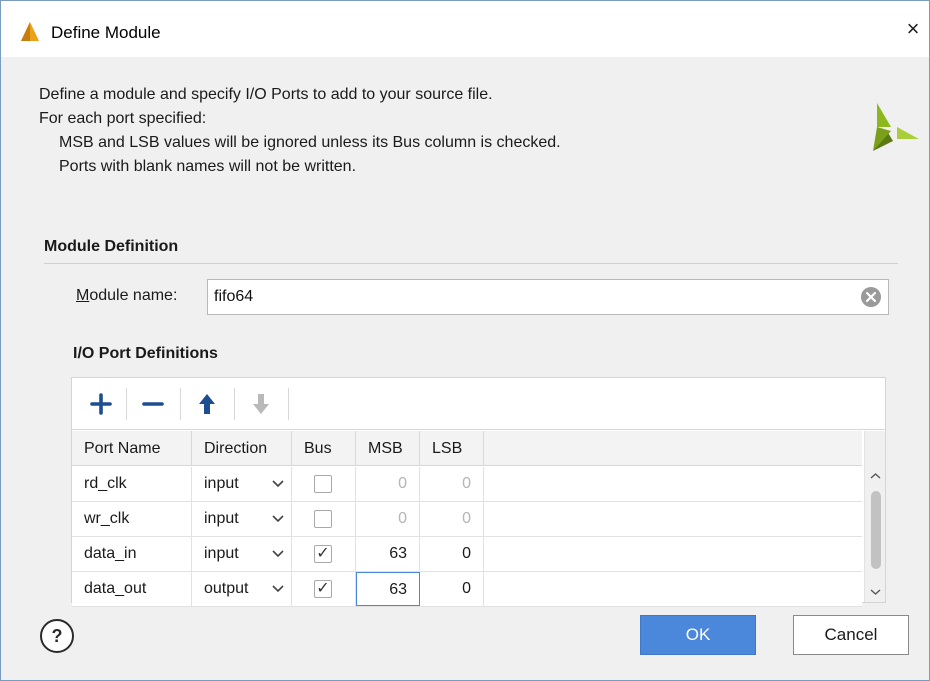 The image size is (930, 681). What do you see at coordinates (101, 404) in the screenshot?
I see `add-icon` at bounding box center [101, 404].